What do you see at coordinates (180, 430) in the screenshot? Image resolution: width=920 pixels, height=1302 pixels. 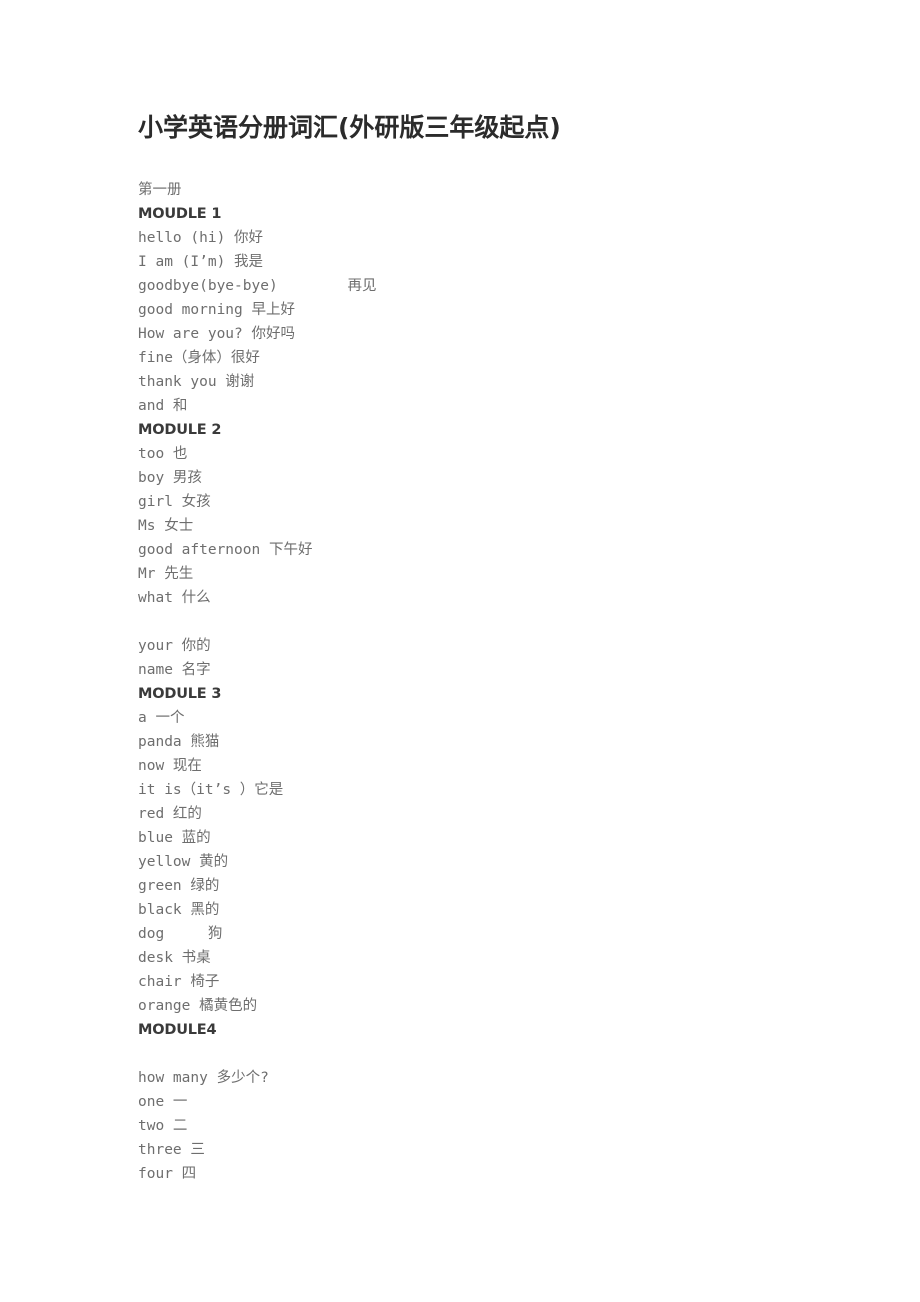 I see `module-heading: MODULE 2` at bounding box center [180, 430].